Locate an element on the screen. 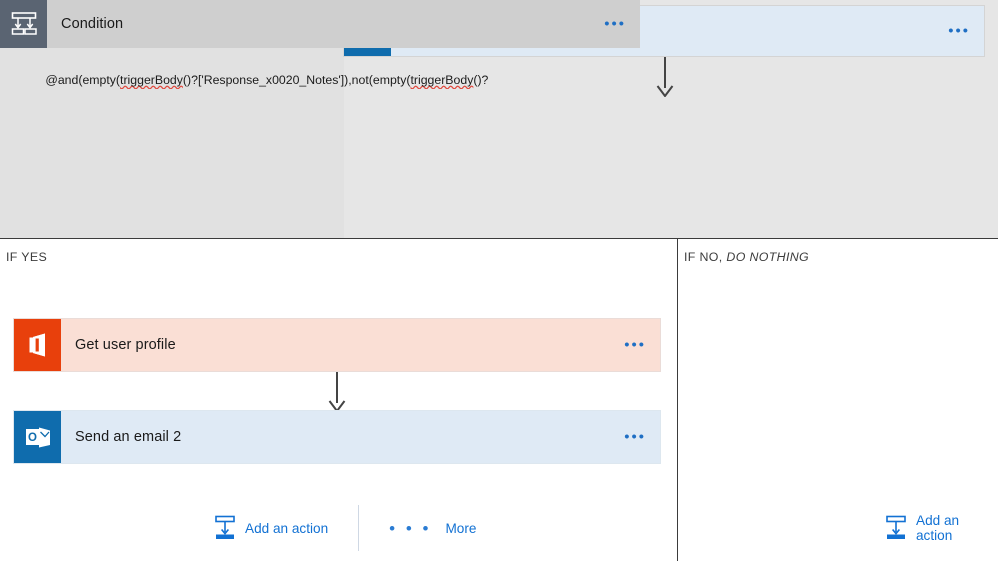 Image resolution: width=998 pixels, height=561 pixels. condition-branch-icon is located at coordinates (23, 24).